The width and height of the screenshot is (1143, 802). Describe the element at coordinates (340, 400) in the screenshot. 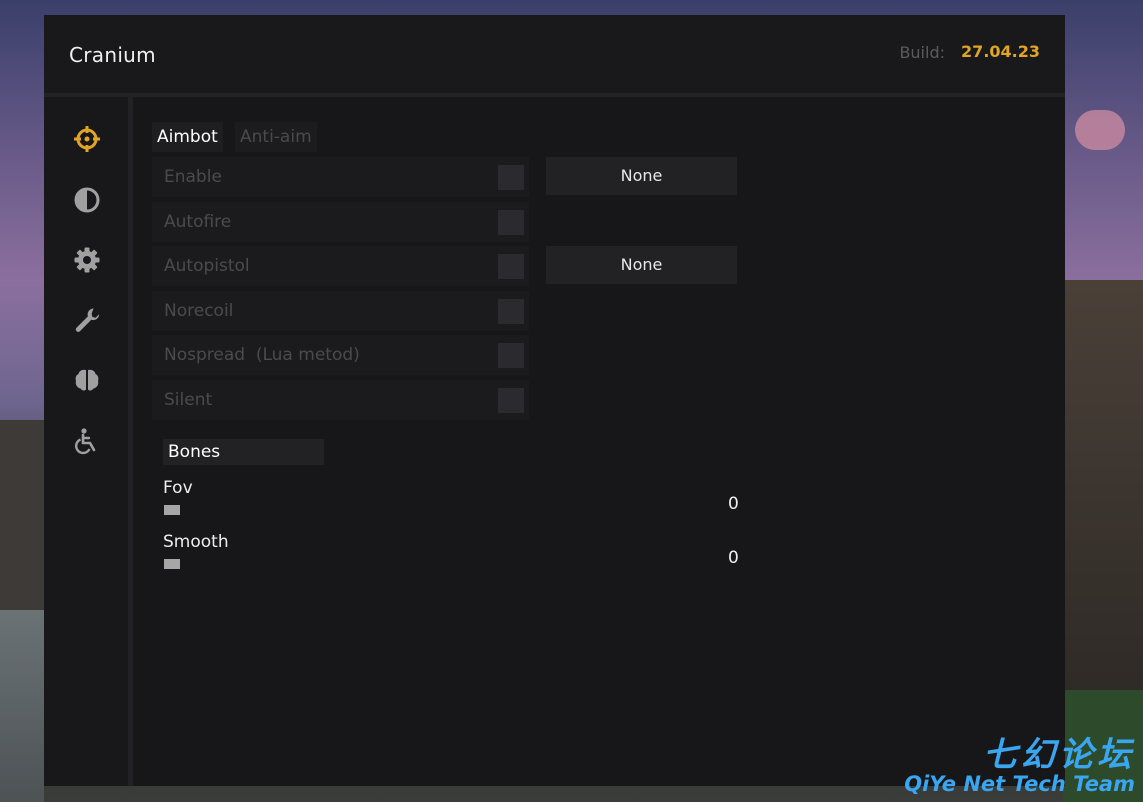

I see `option-row-silent: Silent` at that location.